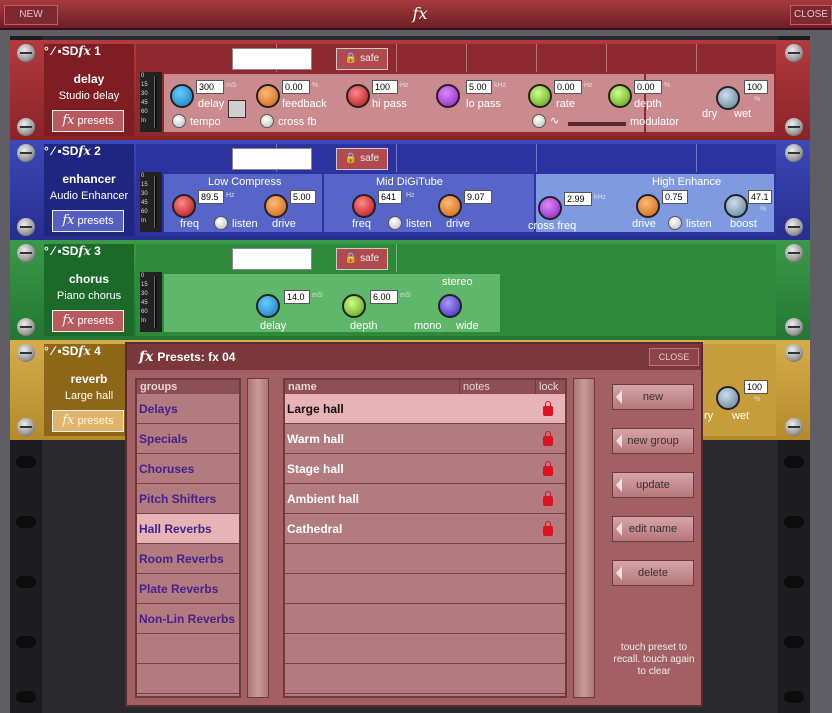 The image size is (832, 713). I want to click on delay-value: 300, so click(210, 87).